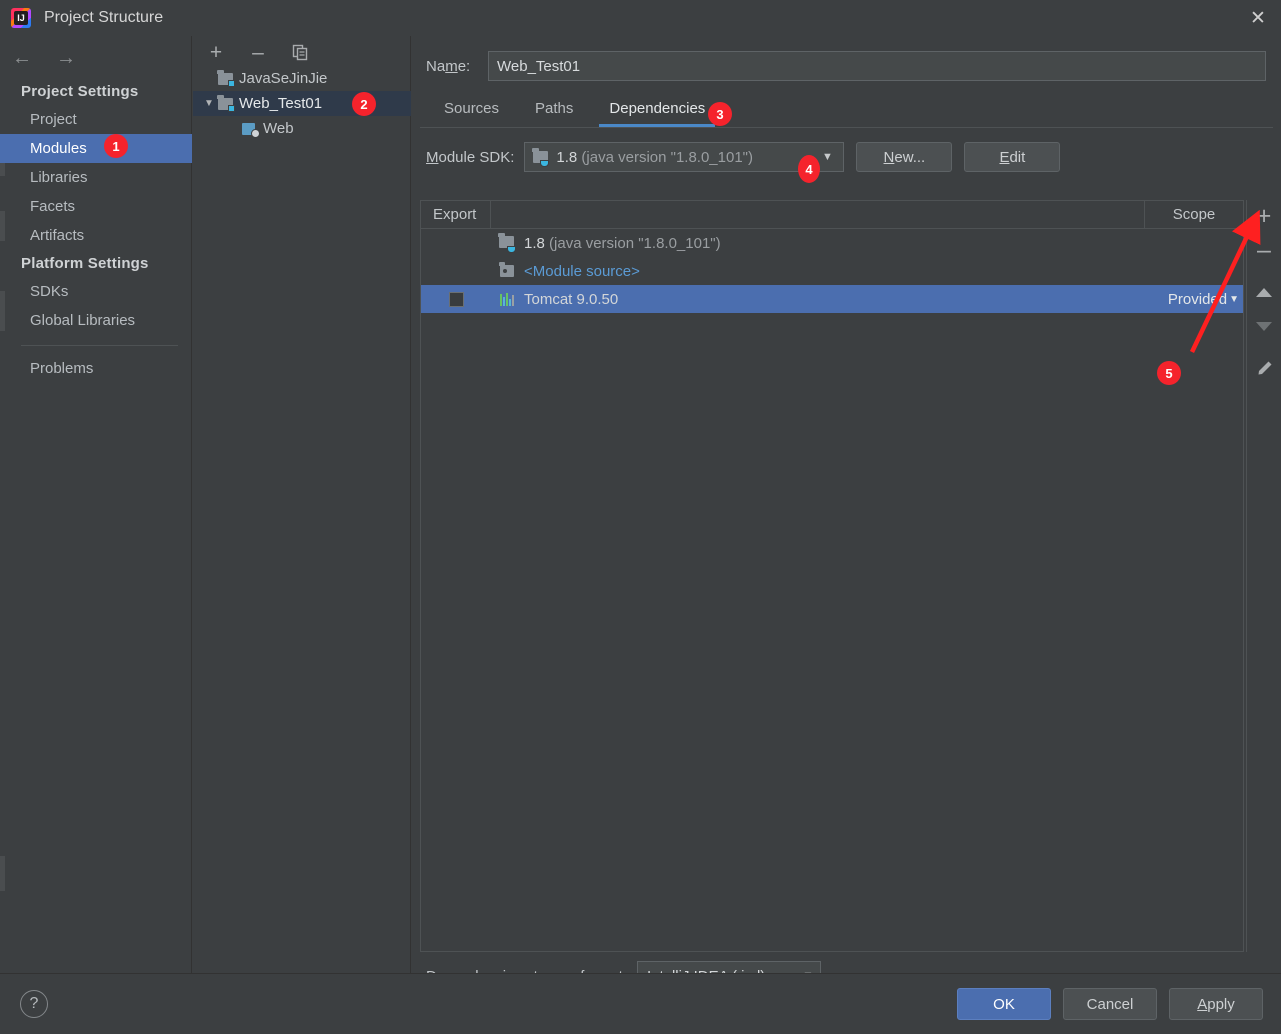  Describe the element at coordinates (66, 58) in the screenshot. I see `forward-icon: →` at that location.